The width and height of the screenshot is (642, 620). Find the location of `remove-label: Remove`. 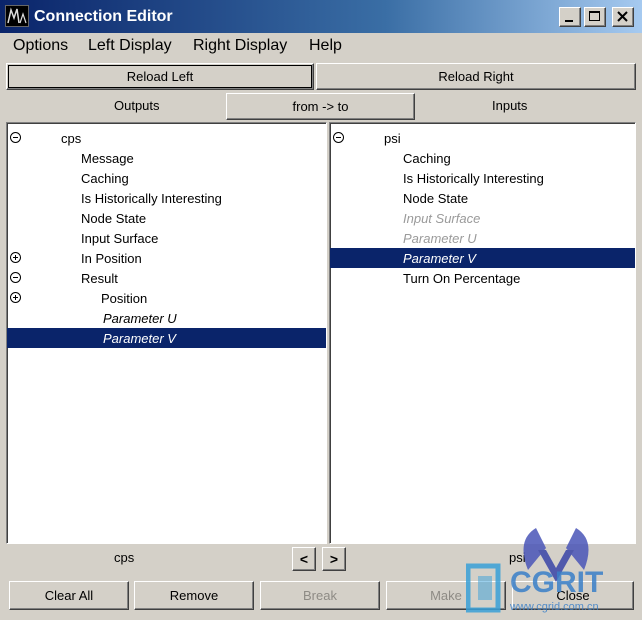

remove-label: Remove is located at coordinates (194, 595).